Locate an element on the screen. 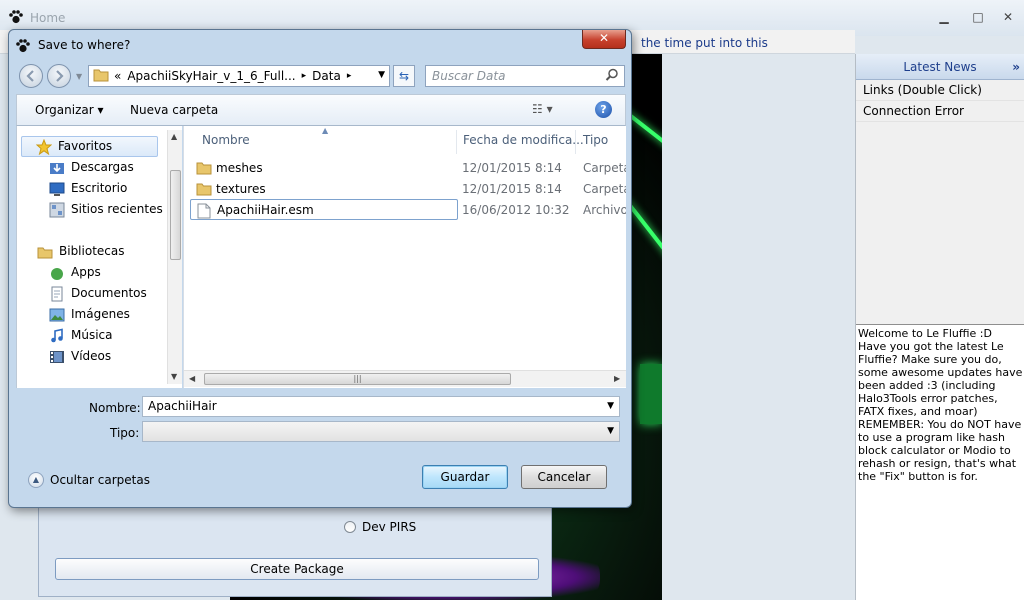 The height and width of the screenshot is (600, 1024). nav-item-sitios-recientes: Sitios recientes is located at coordinates (106, 209).